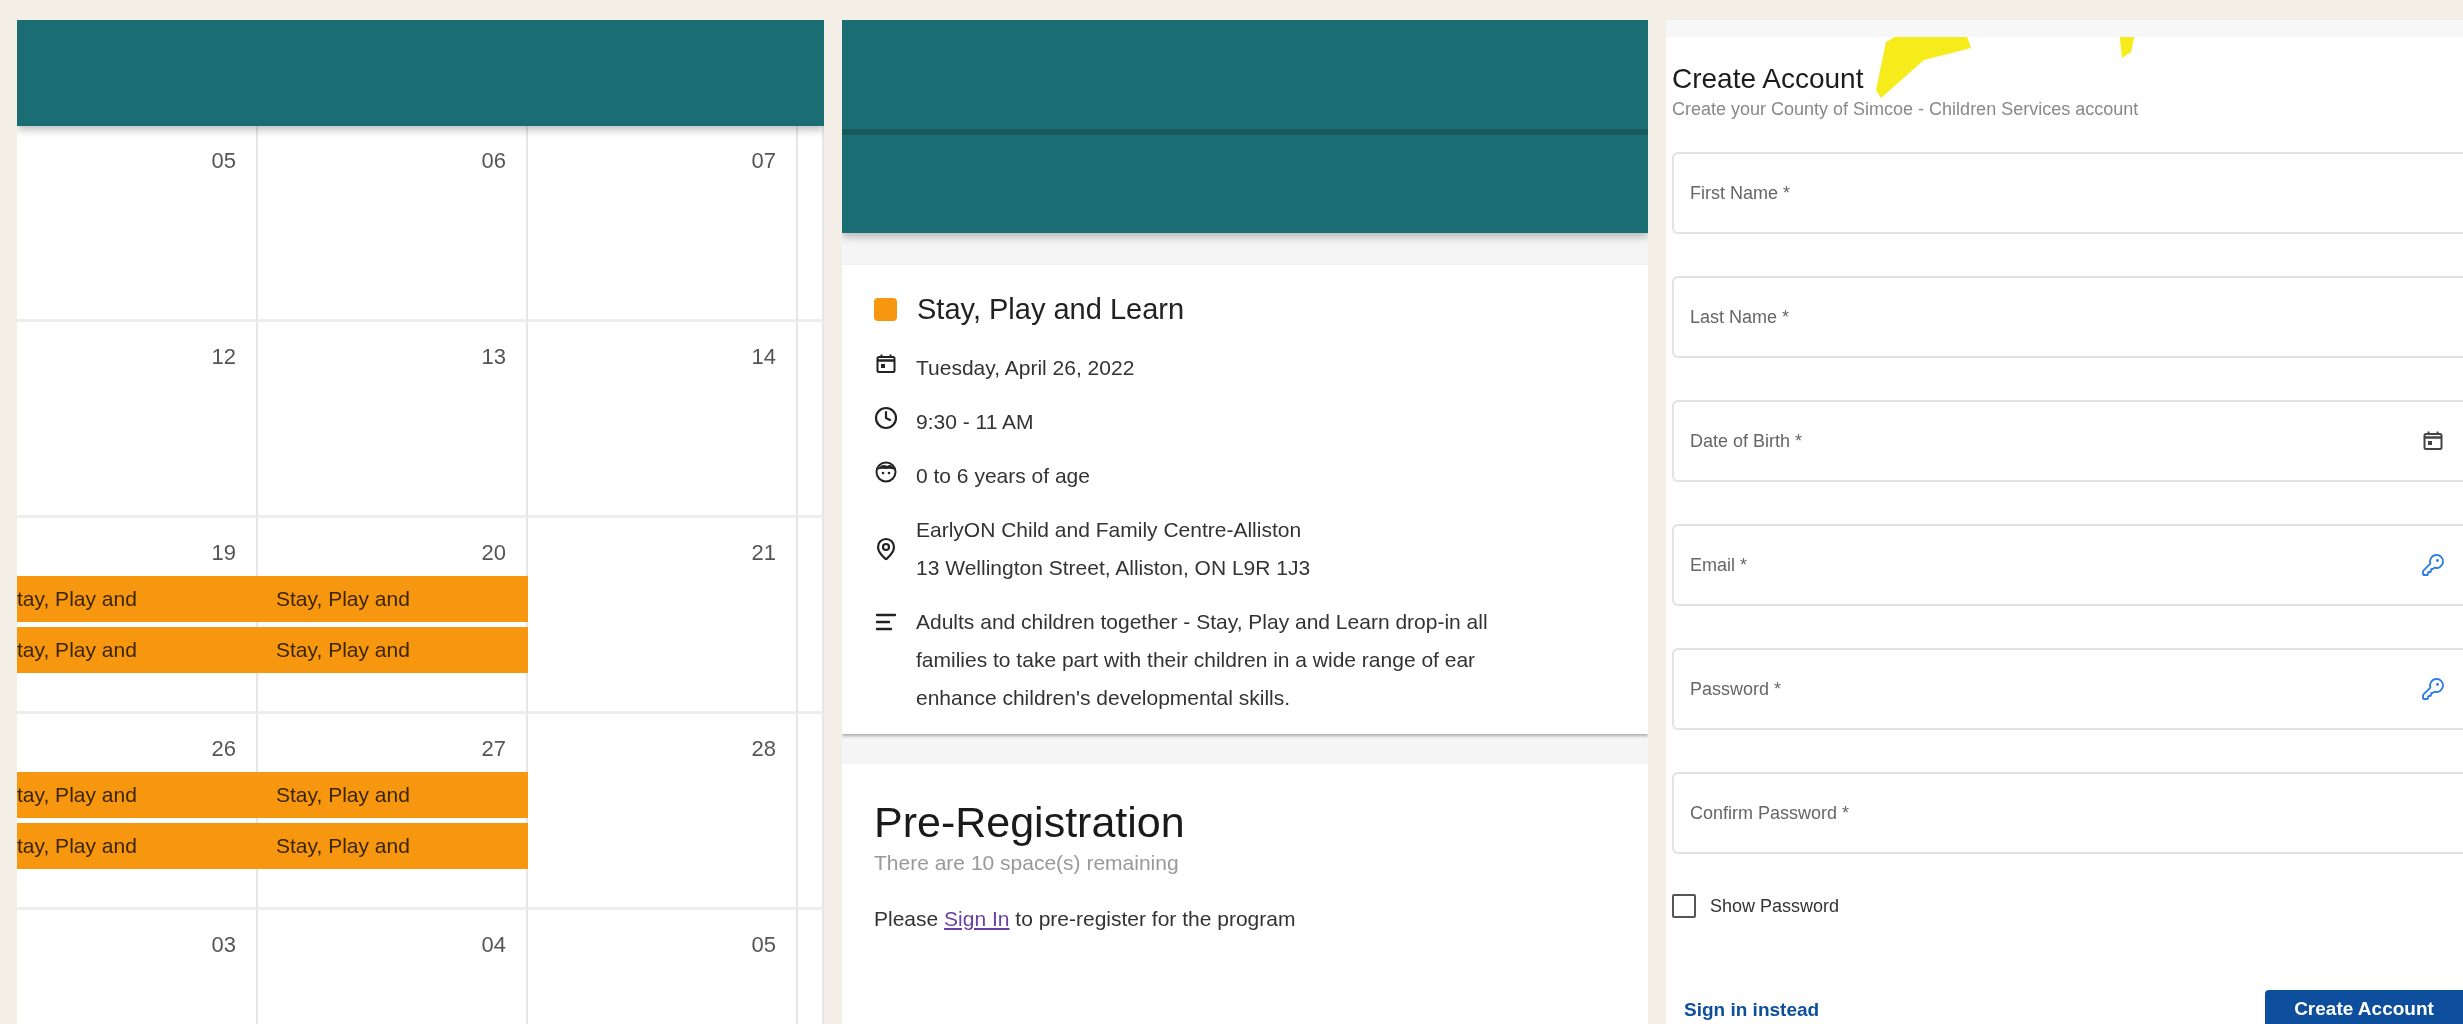 The image size is (2463, 1024). Describe the element at coordinates (2067, 317) in the screenshot. I see `input-field: Last Name *` at that location.